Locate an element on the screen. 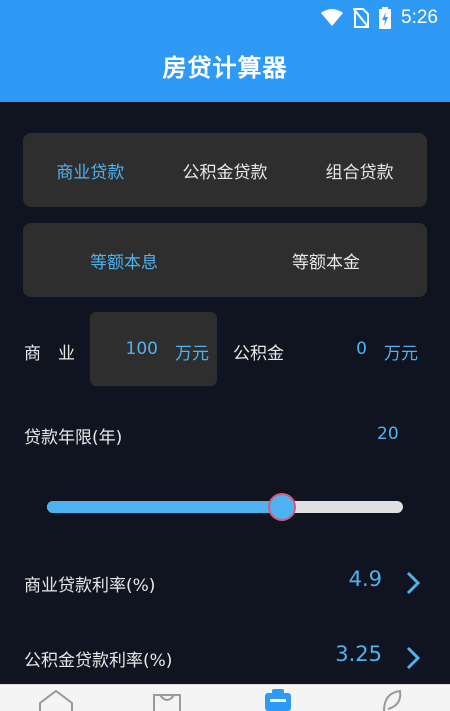 Image resolution: width=450 pixels, height=711 pixels. battery-charging-icon is located at coordinates (385, 18).